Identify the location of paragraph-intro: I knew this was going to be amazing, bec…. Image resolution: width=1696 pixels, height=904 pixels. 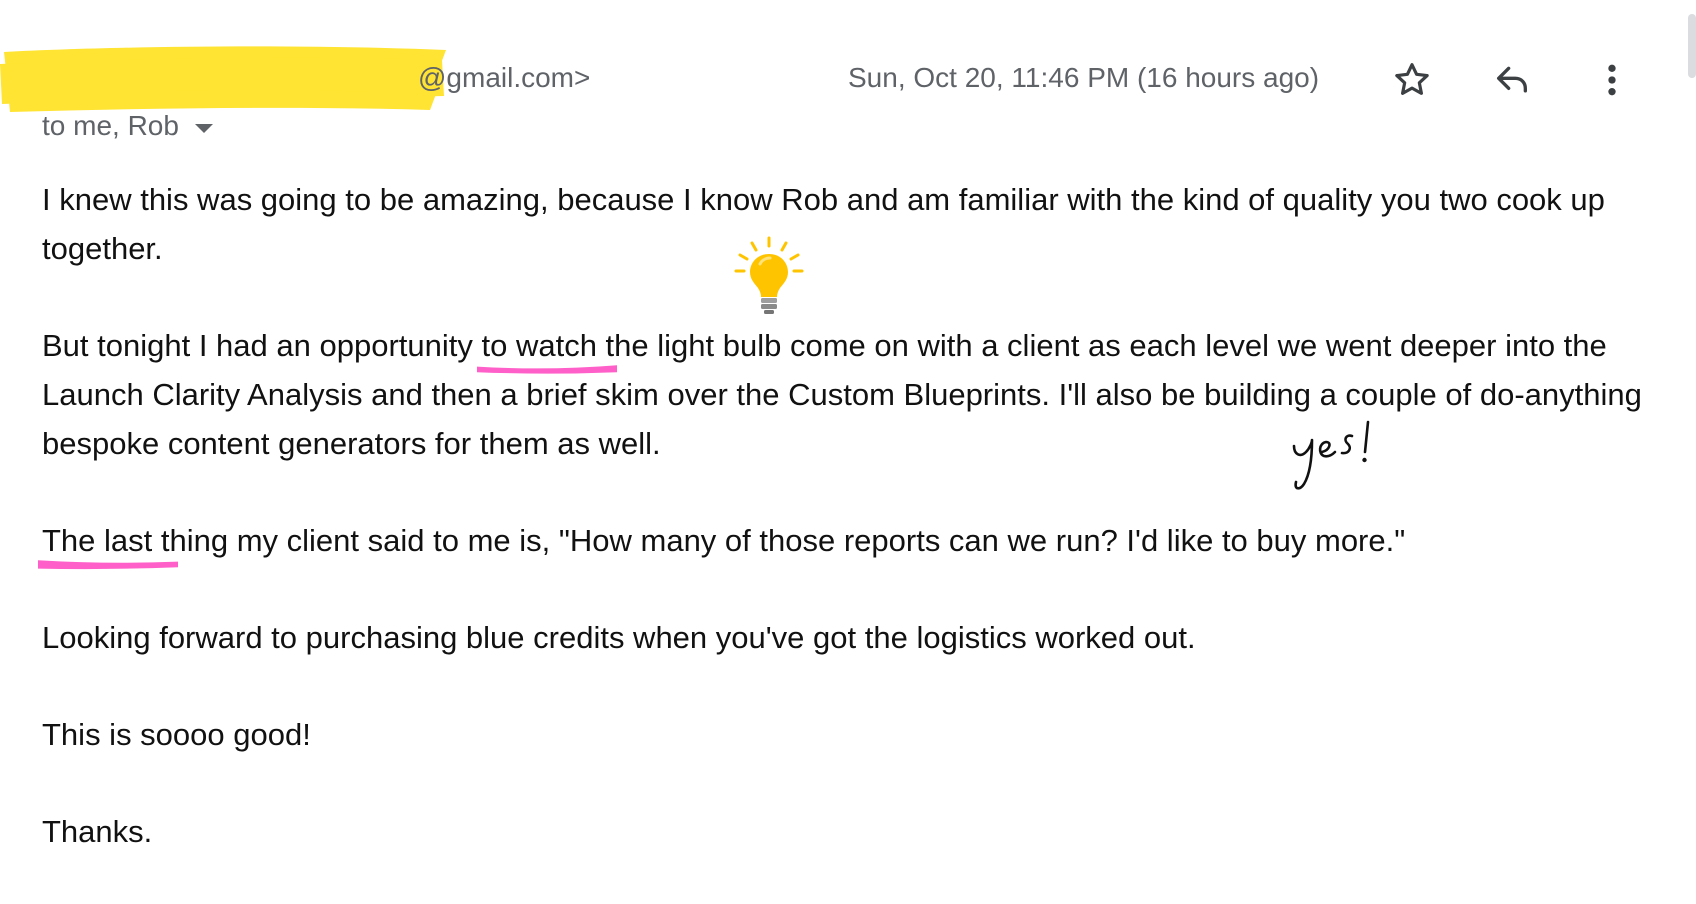
(823, 224).